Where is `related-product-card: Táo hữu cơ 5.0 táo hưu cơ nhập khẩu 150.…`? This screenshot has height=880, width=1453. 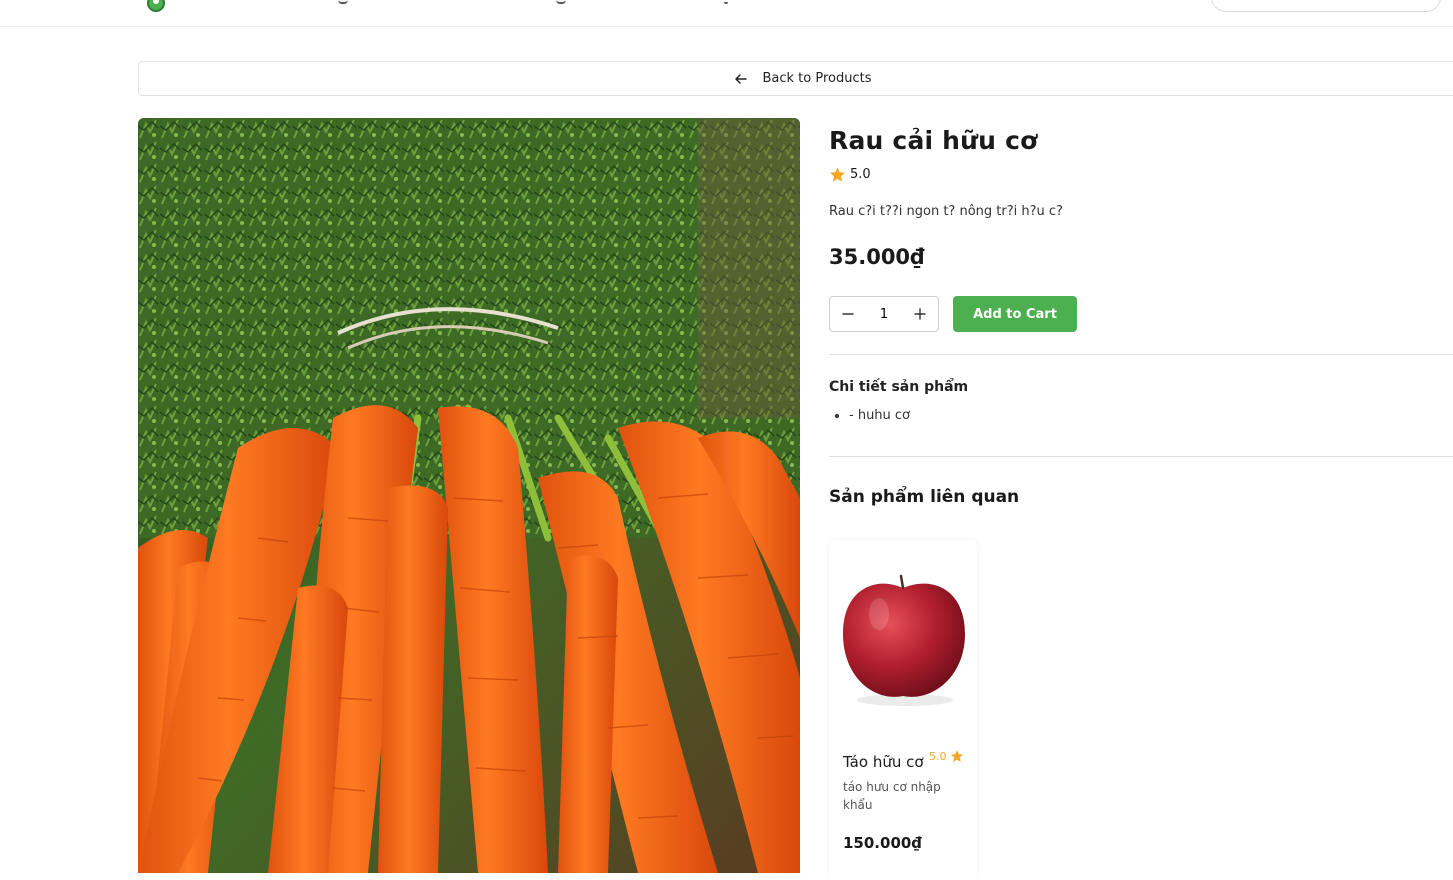
related-product-card: Táo hữu cơ 5.0 táo hưu cơ nhập khẩu 150.… is located at coordinates (903, 710).